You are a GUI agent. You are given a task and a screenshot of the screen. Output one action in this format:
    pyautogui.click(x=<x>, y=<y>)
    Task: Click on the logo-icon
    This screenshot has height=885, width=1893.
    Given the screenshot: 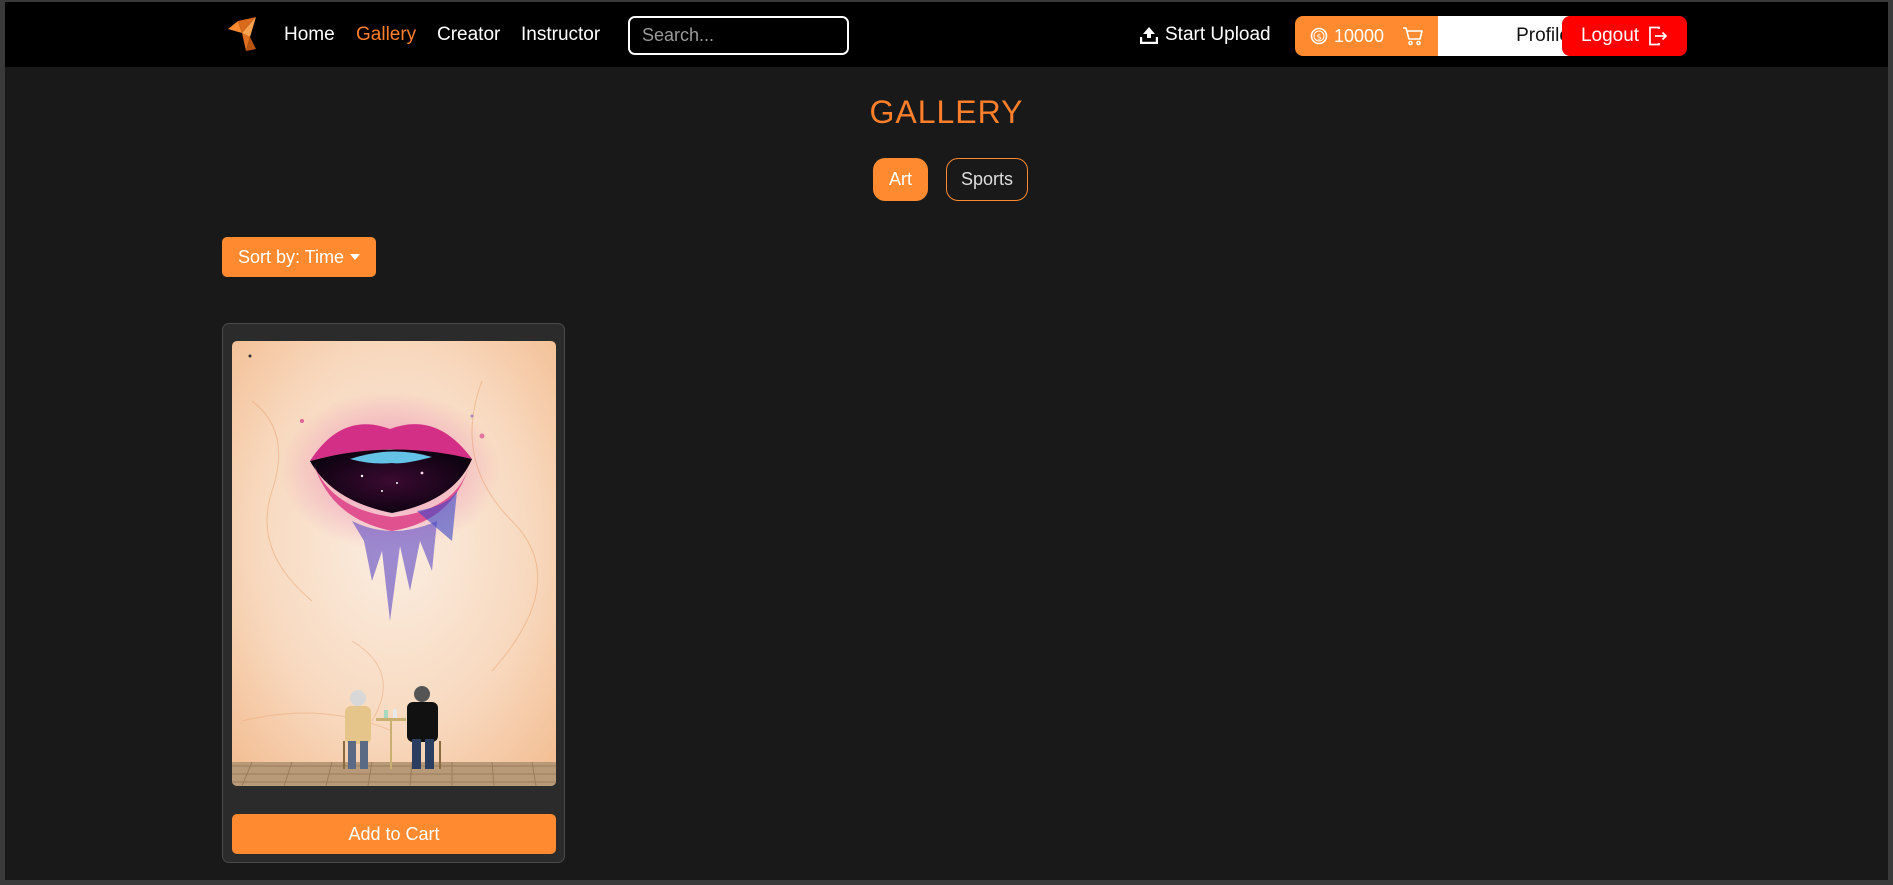 What is the action you would take?
    pyautogui.click(x=243, y=34)
    